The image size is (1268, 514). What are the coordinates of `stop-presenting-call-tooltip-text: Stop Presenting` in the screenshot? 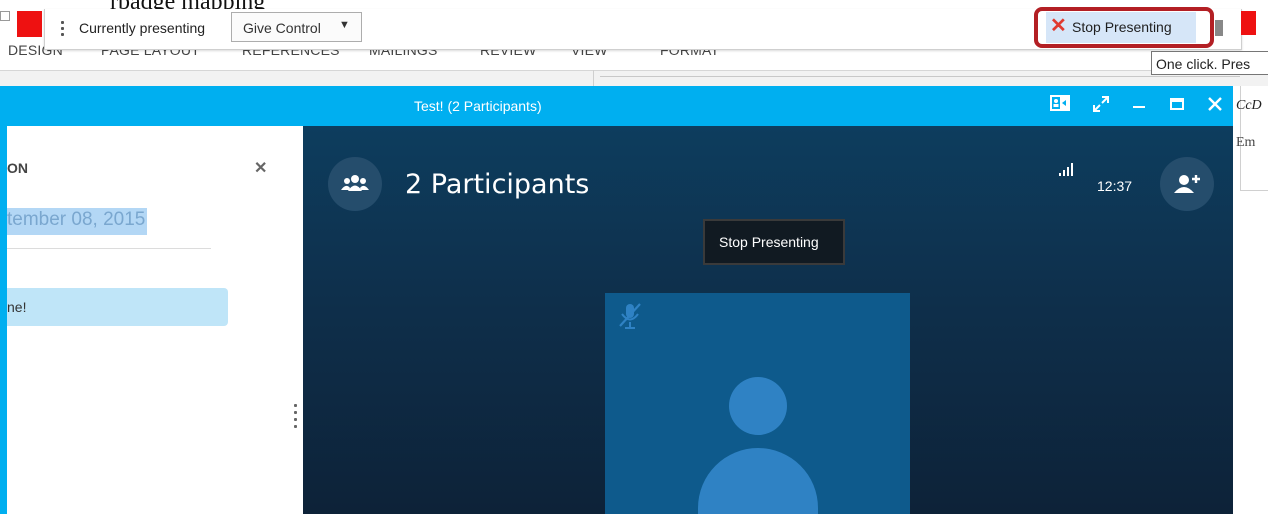 It's located at (769, 242).